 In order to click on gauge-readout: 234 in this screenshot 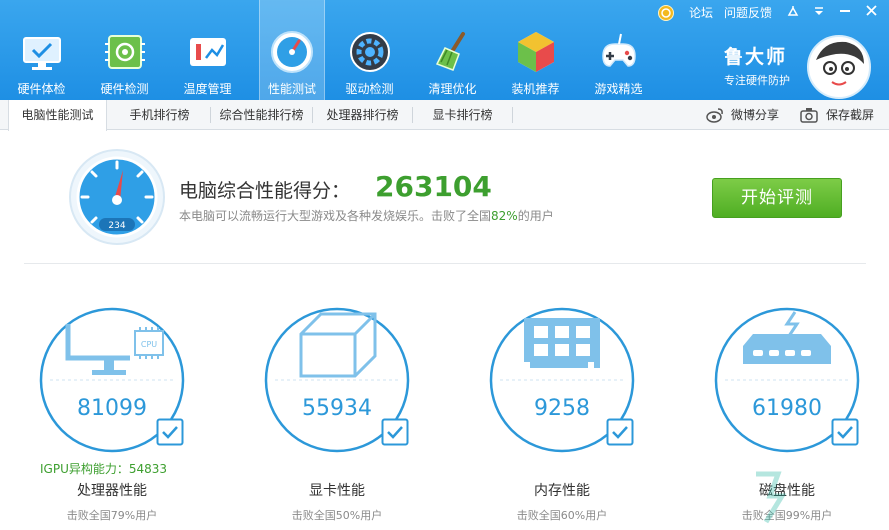, I will do `click(116, 226)`.